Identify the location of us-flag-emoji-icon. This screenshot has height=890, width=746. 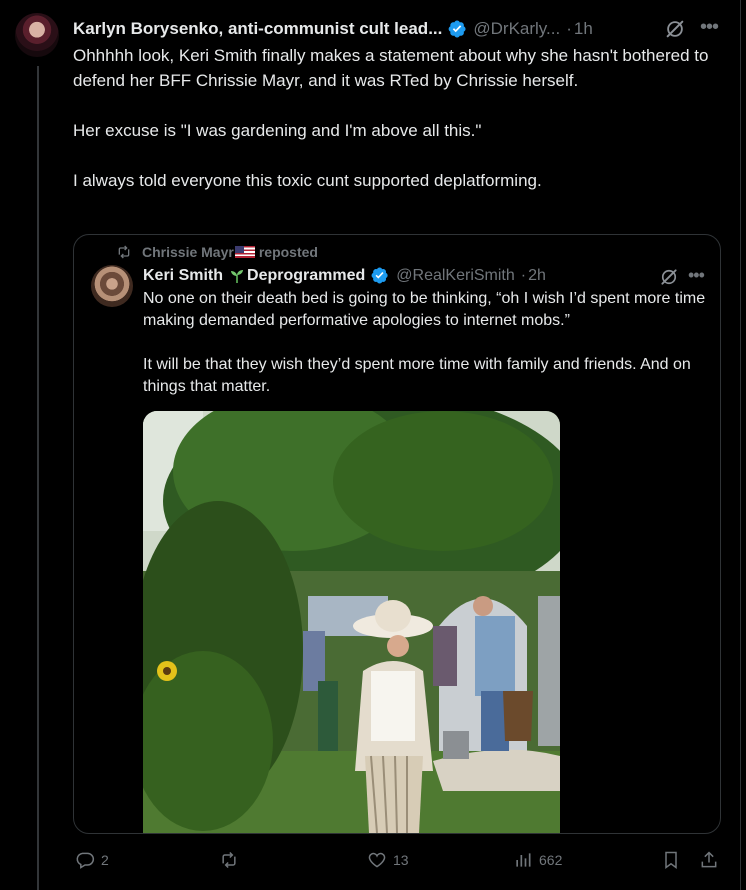
(244, 252).